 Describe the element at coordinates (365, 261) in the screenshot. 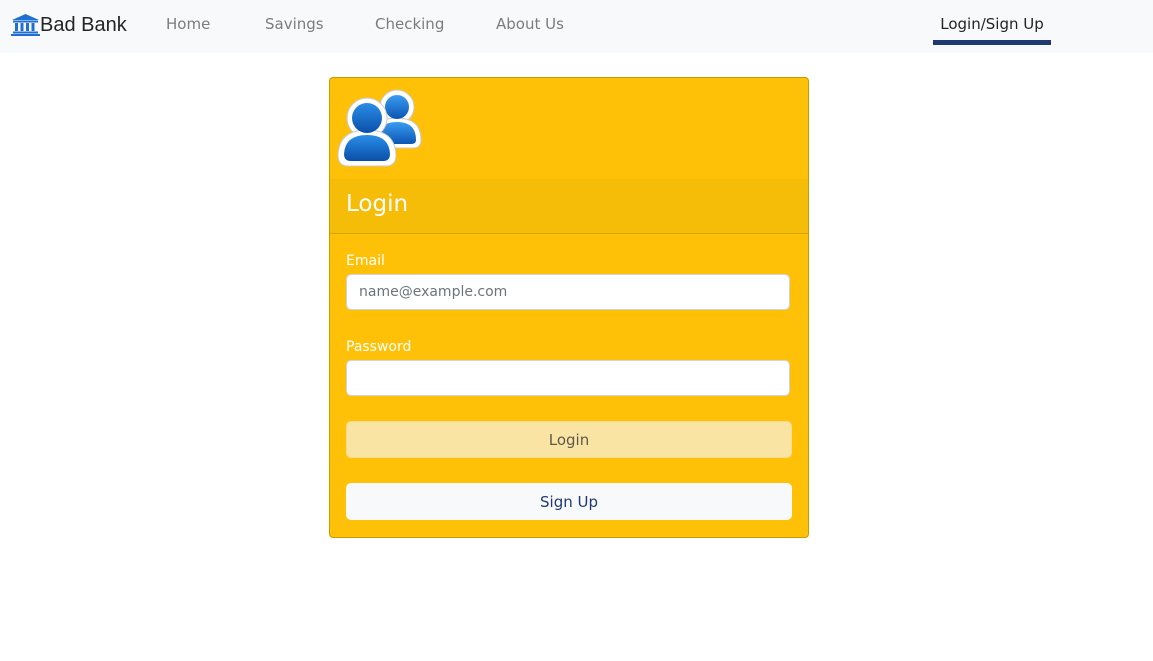

I see `email-label: Email` at that location.